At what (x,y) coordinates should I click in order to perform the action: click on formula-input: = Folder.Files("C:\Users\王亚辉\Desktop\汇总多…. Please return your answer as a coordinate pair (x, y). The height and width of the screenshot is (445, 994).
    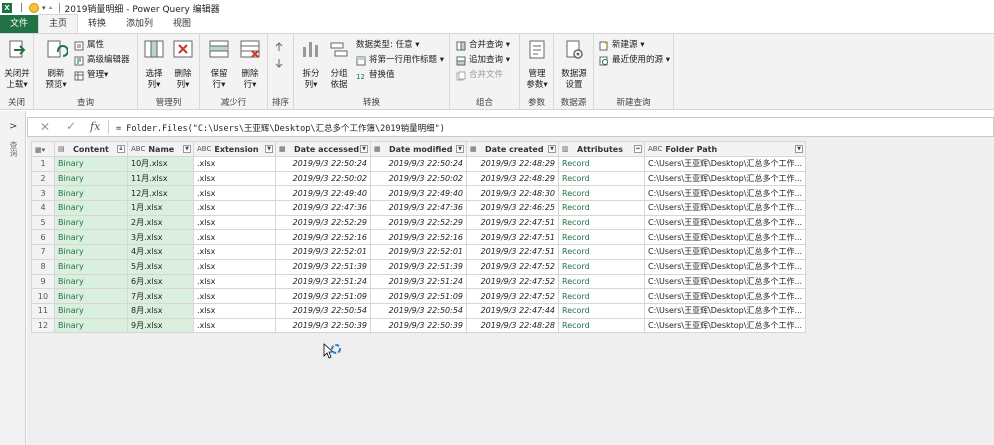
    Looking at the image, I should click on (280, 128).